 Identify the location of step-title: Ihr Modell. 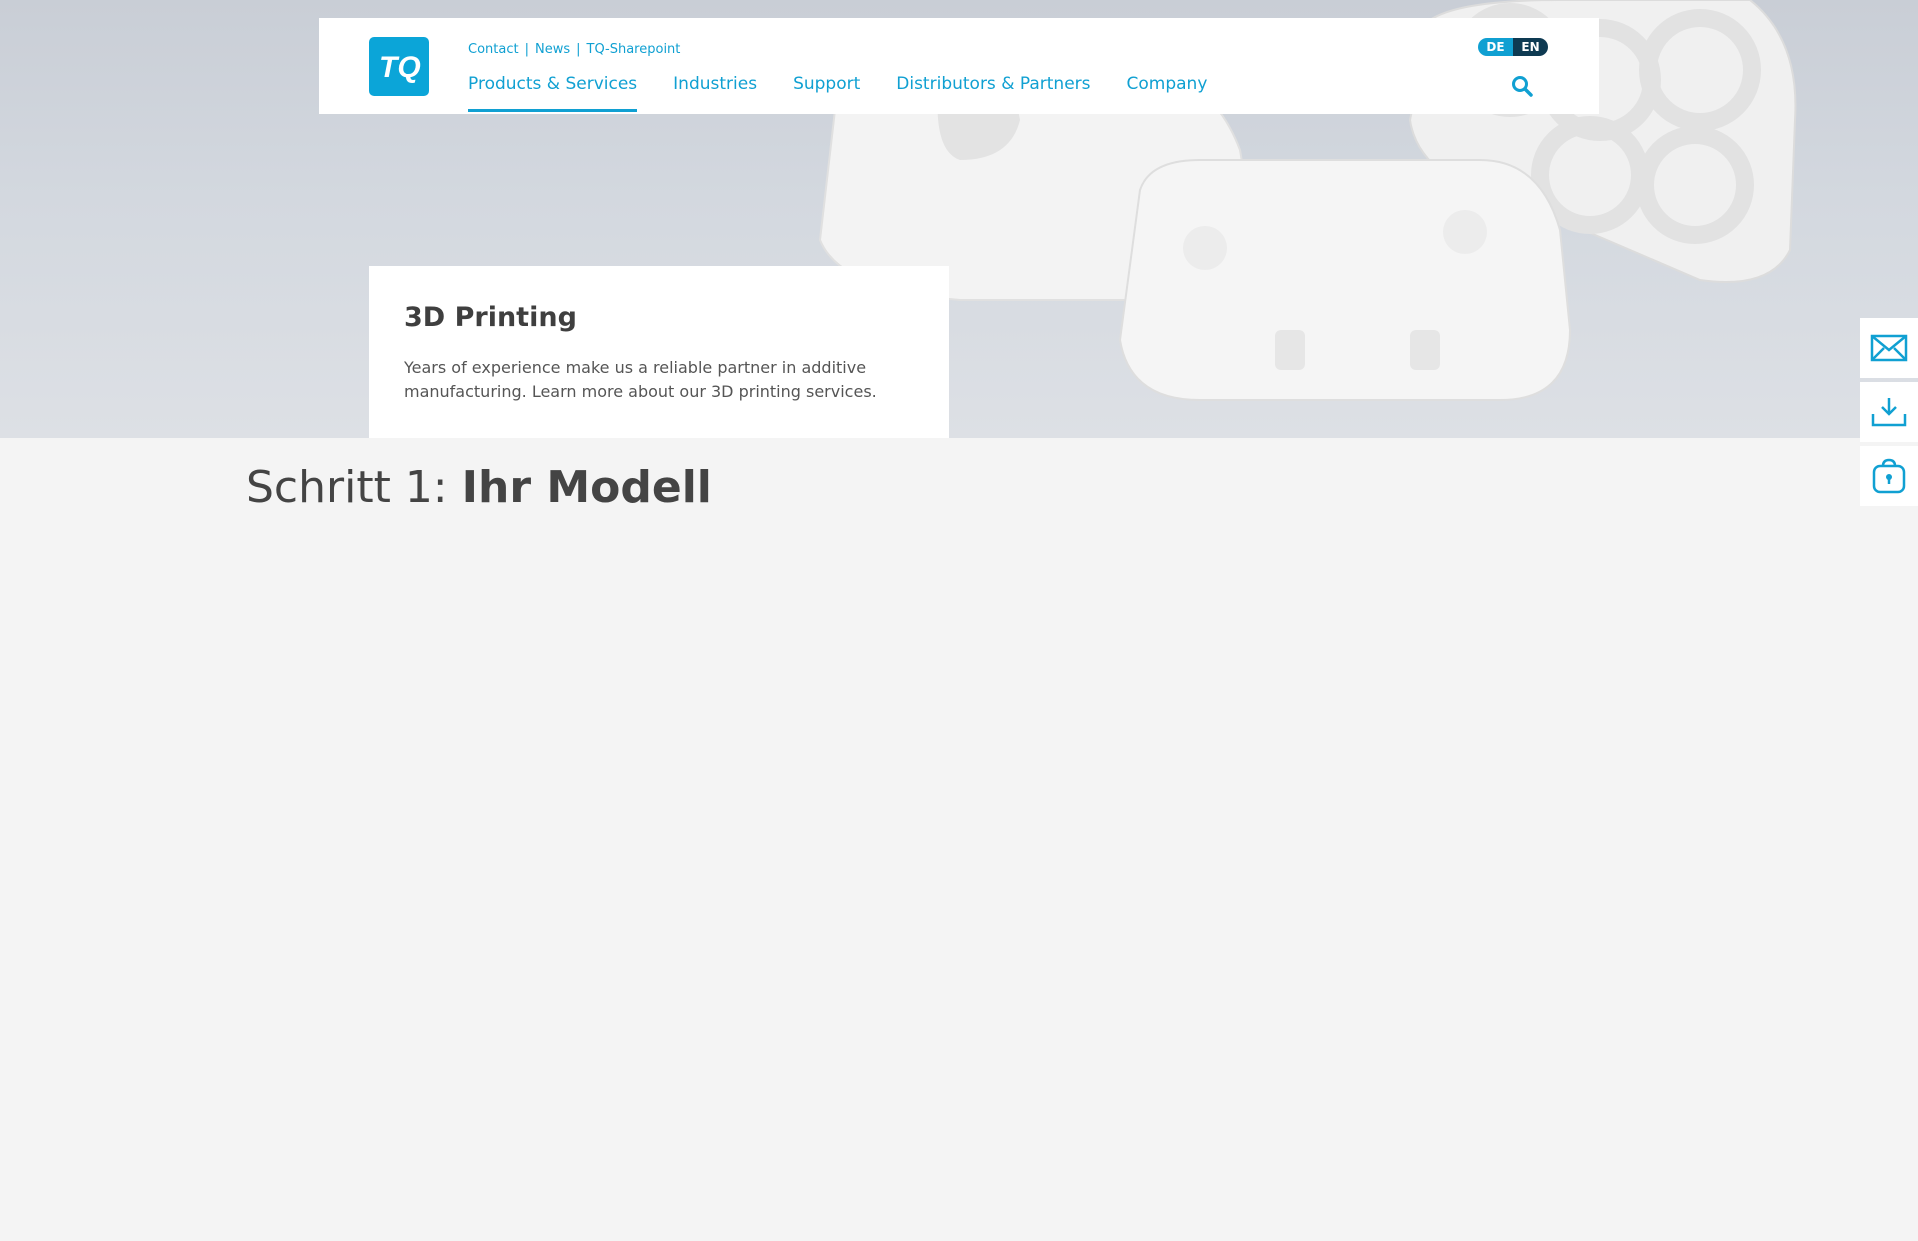
(586, 487).